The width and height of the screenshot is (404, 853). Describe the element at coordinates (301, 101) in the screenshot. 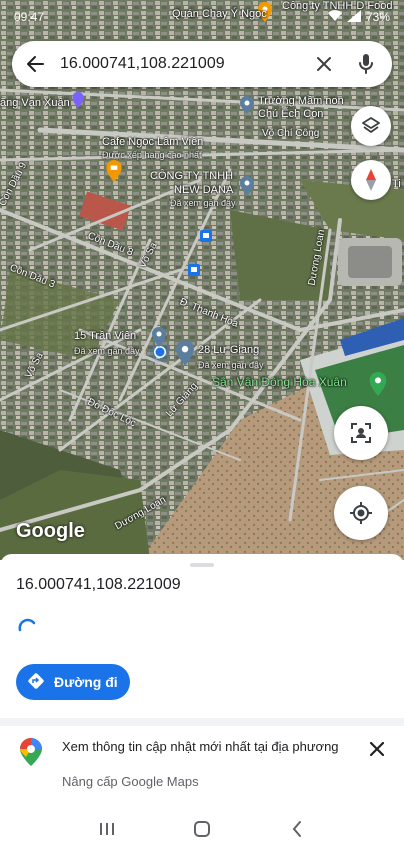

I see `place-label-kindergarten-1: Trường Mầm non` at that location.